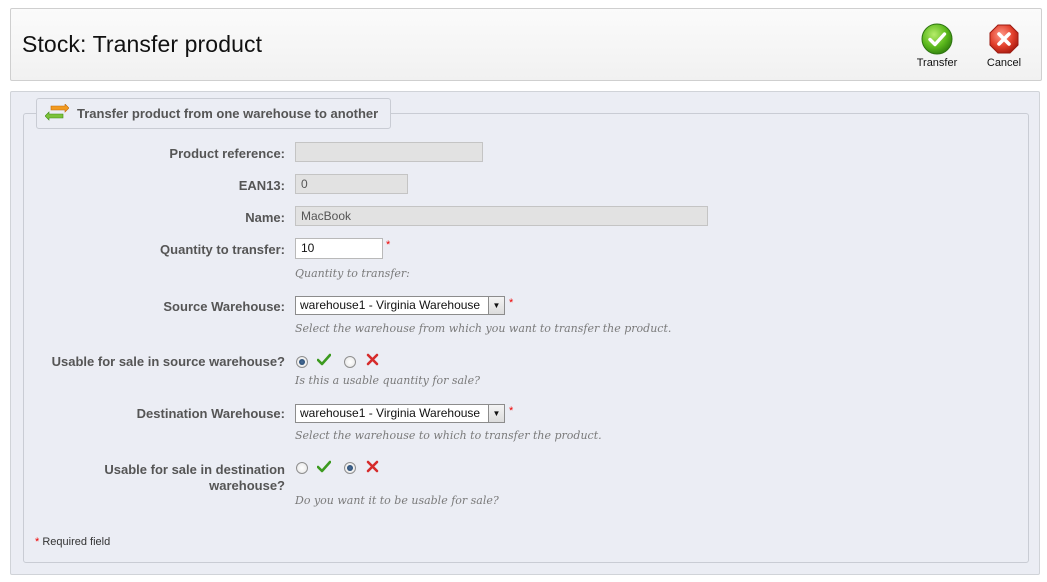 This screenshot has height=582, width=1047. Describe the element at coordinates (194, 469) in the screenshot. I see `usable-destination-label-line1: Usable for sale in destination` at that location.